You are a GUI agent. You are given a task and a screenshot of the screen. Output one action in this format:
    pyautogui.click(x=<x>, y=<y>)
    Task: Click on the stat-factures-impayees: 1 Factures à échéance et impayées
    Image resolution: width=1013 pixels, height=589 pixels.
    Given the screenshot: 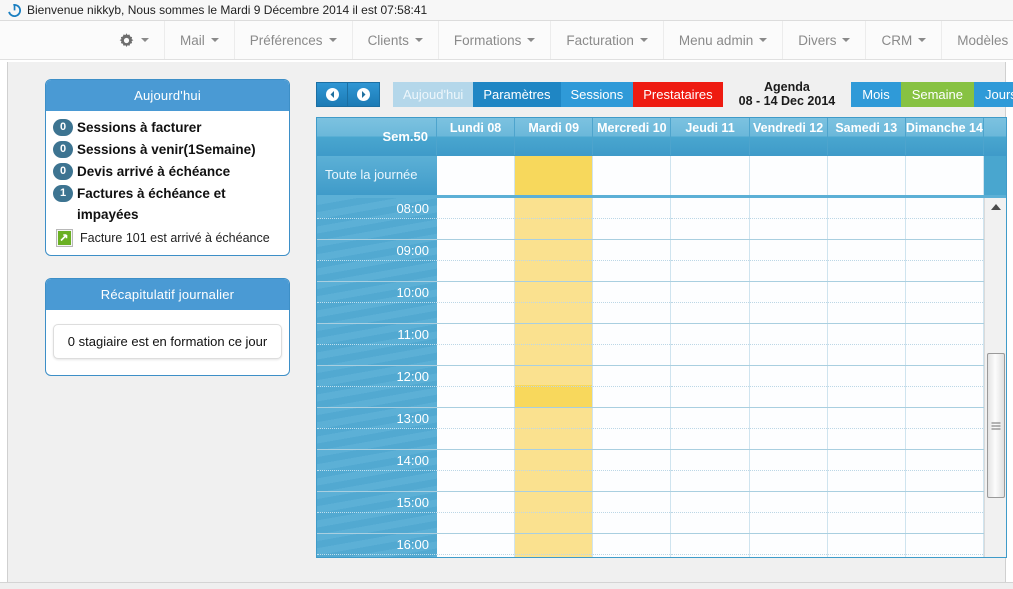 What is the action you would take?
    pyautogui.click(x=167, y=204)
    